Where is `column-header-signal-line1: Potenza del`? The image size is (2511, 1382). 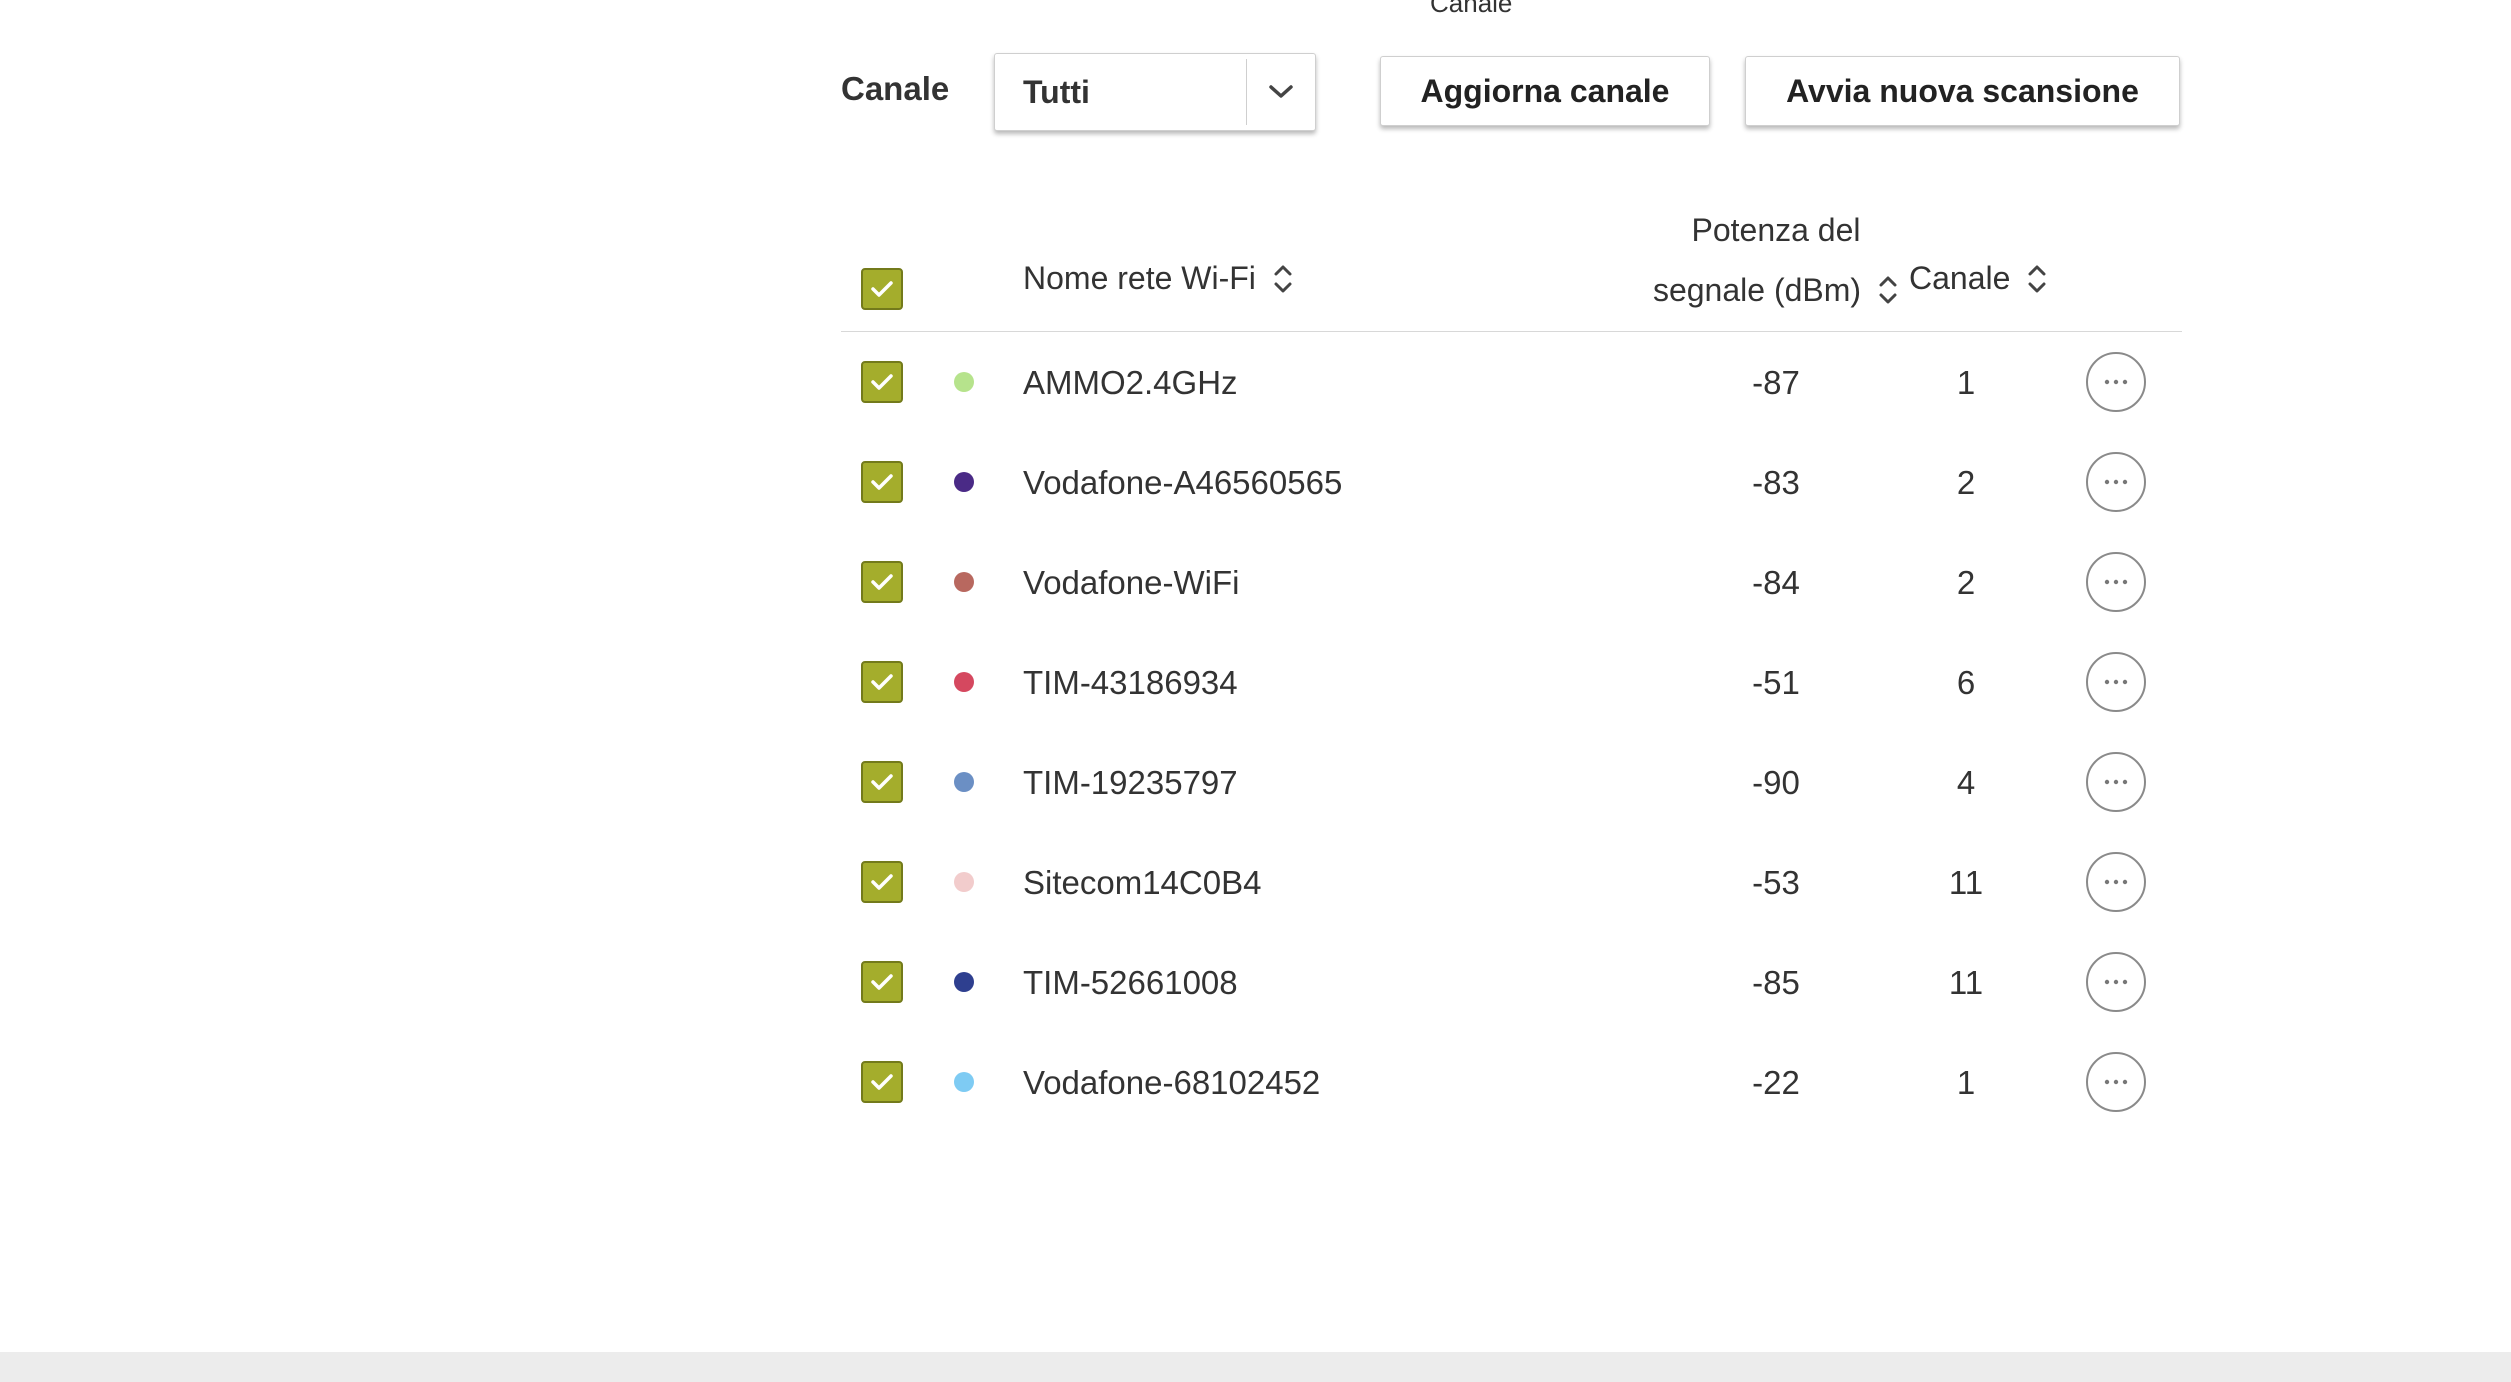 column-header-signal-line1: Potenza del is located at coordinates (1776, 230).